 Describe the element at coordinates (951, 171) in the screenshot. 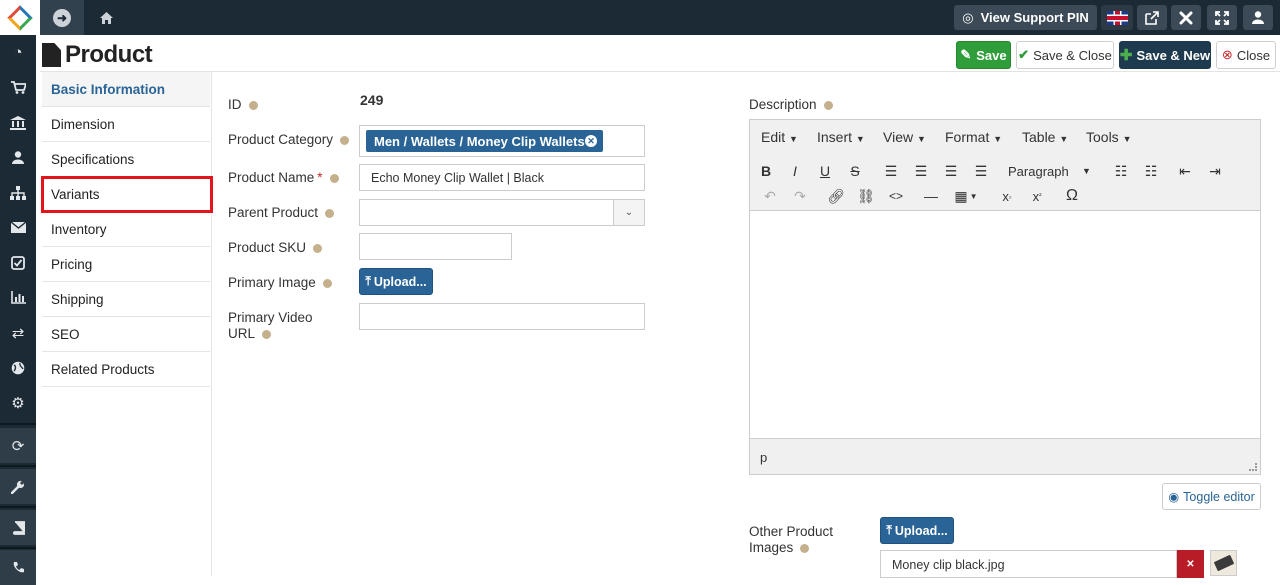

I see `align-right-icon: ☰` at that location.